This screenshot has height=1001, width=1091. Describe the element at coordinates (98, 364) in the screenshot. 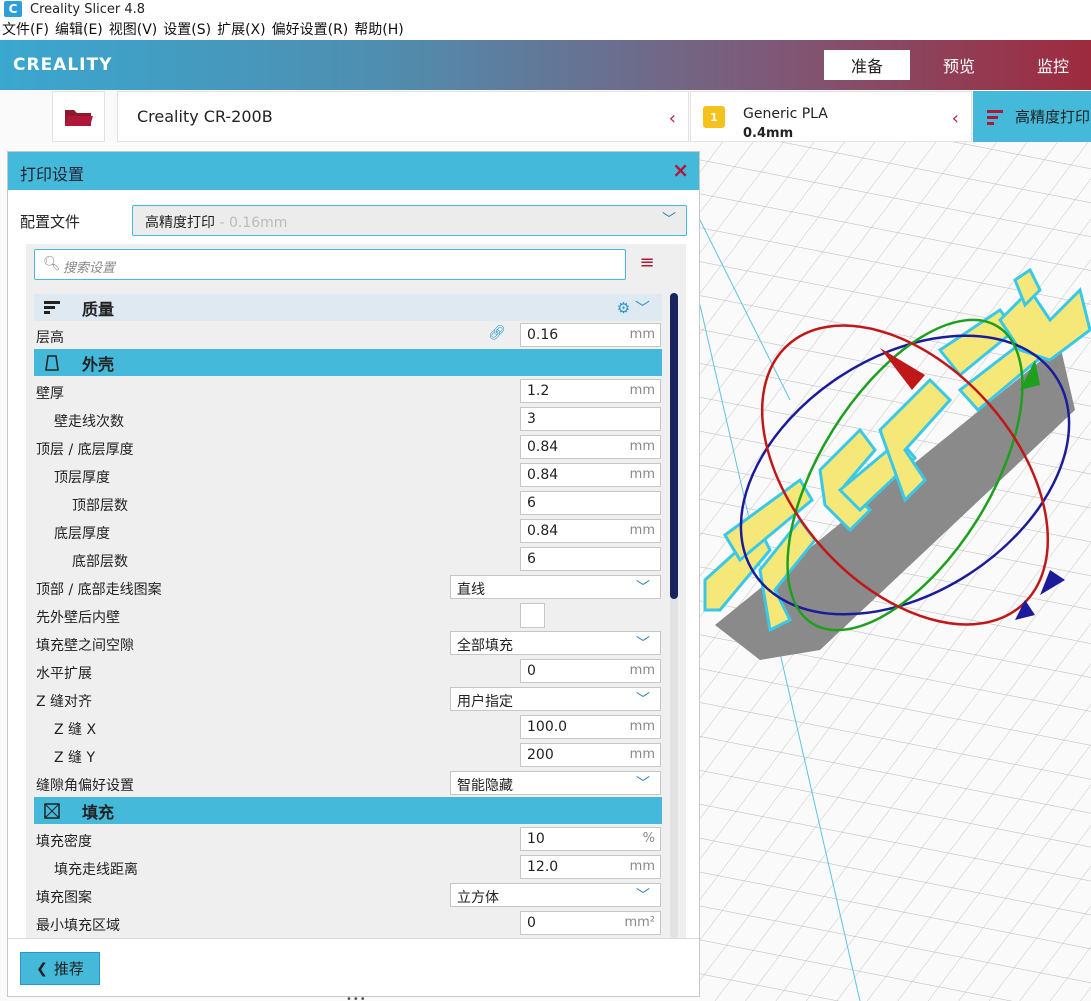

I see `category-label: 外壳` at that location.